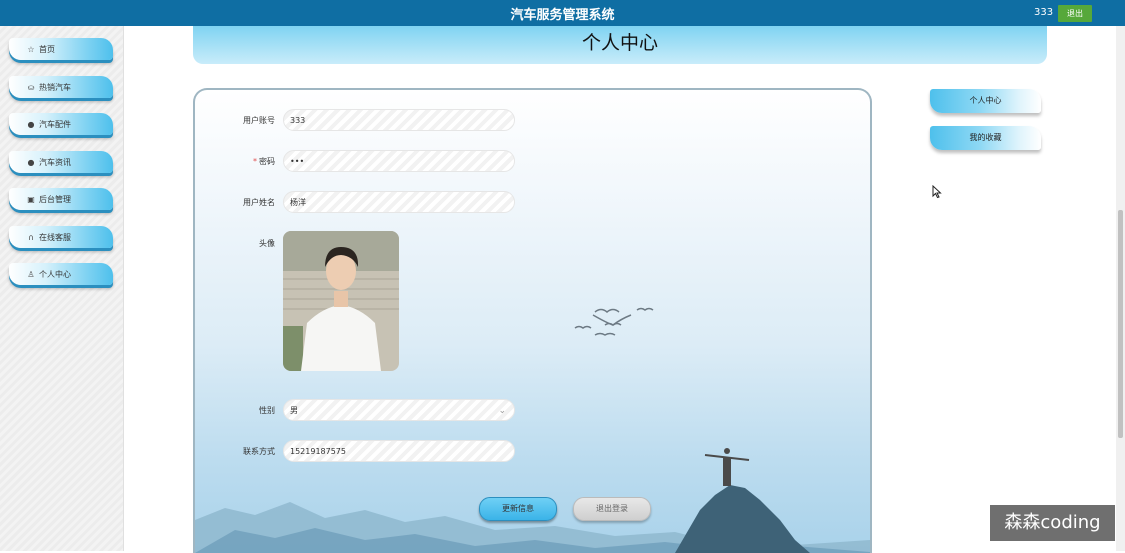 The height and width of the screenshot is (553, 1125). I want to click on headset-icon: ∩, so click(31, 237).